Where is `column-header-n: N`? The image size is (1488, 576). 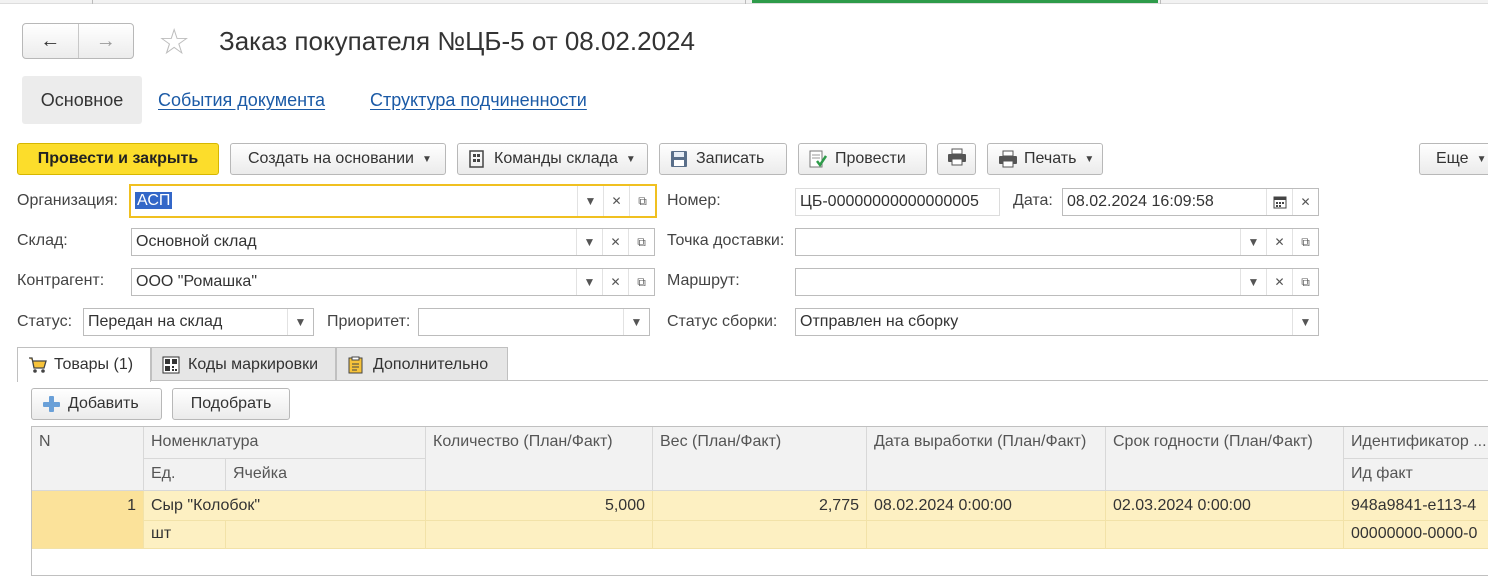
column-header-n: N is located at coordinates (88, 459).